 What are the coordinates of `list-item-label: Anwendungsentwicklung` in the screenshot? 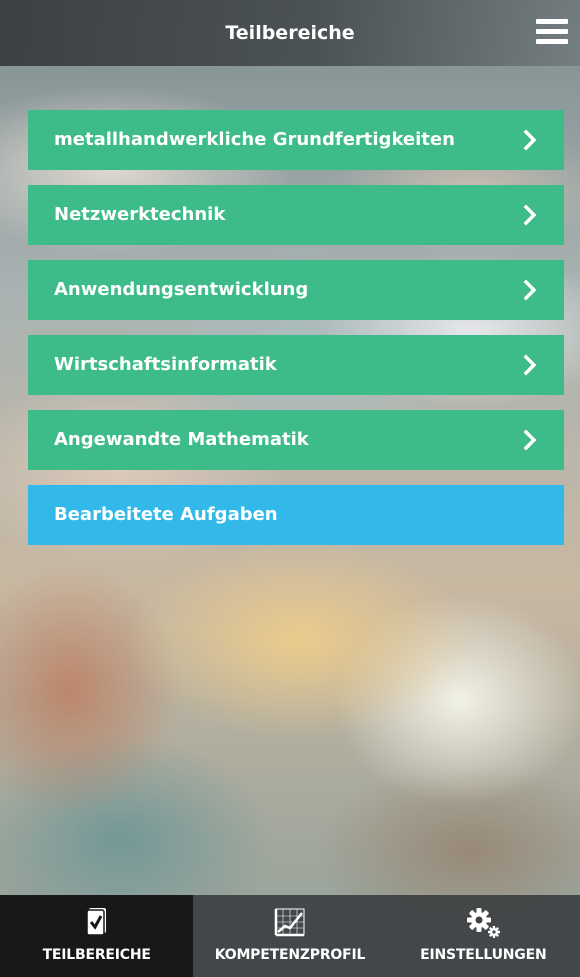 It's located at (181, 289).